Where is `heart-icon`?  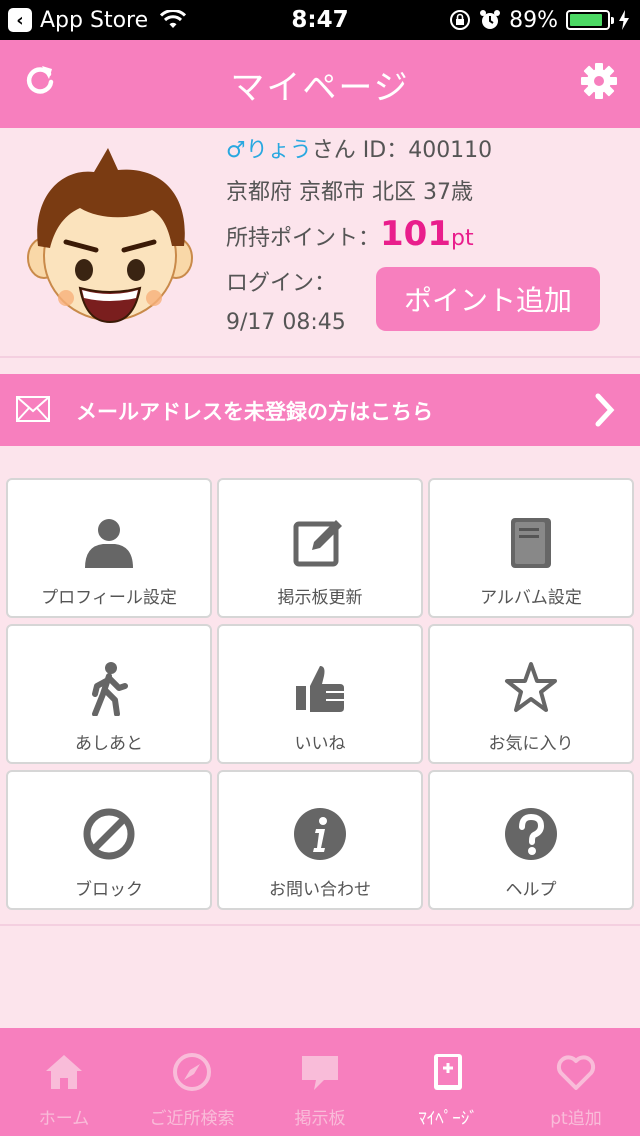
heart-icon is located at coordinates (576, 1072).